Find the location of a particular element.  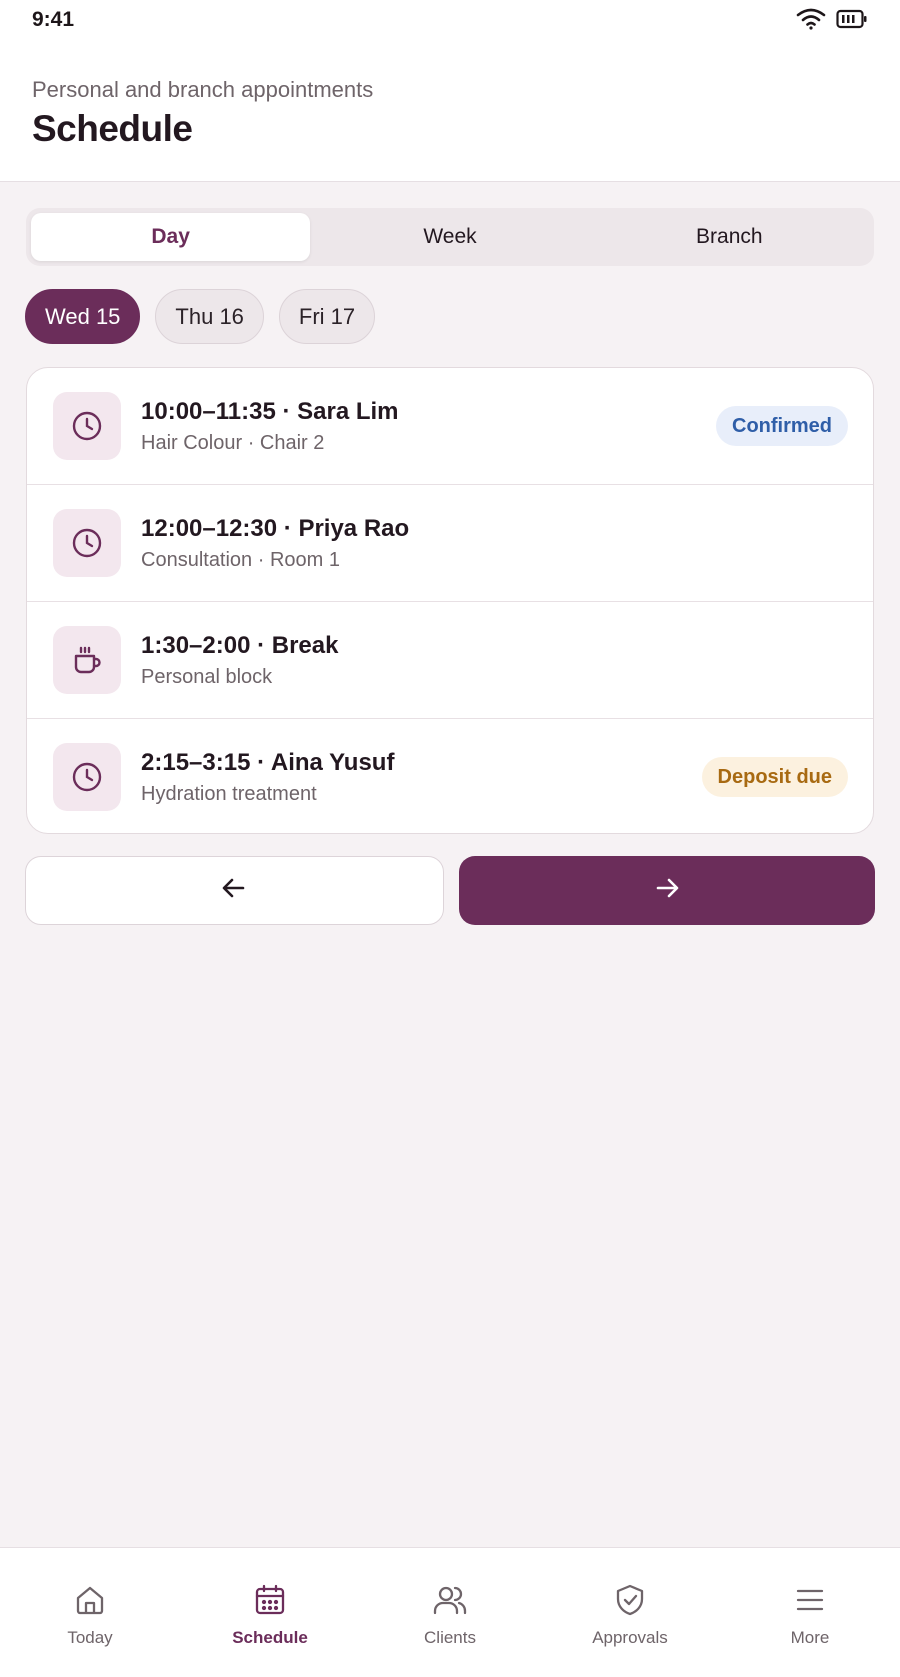

tab-more: More is located at coordinates (810, 1612).